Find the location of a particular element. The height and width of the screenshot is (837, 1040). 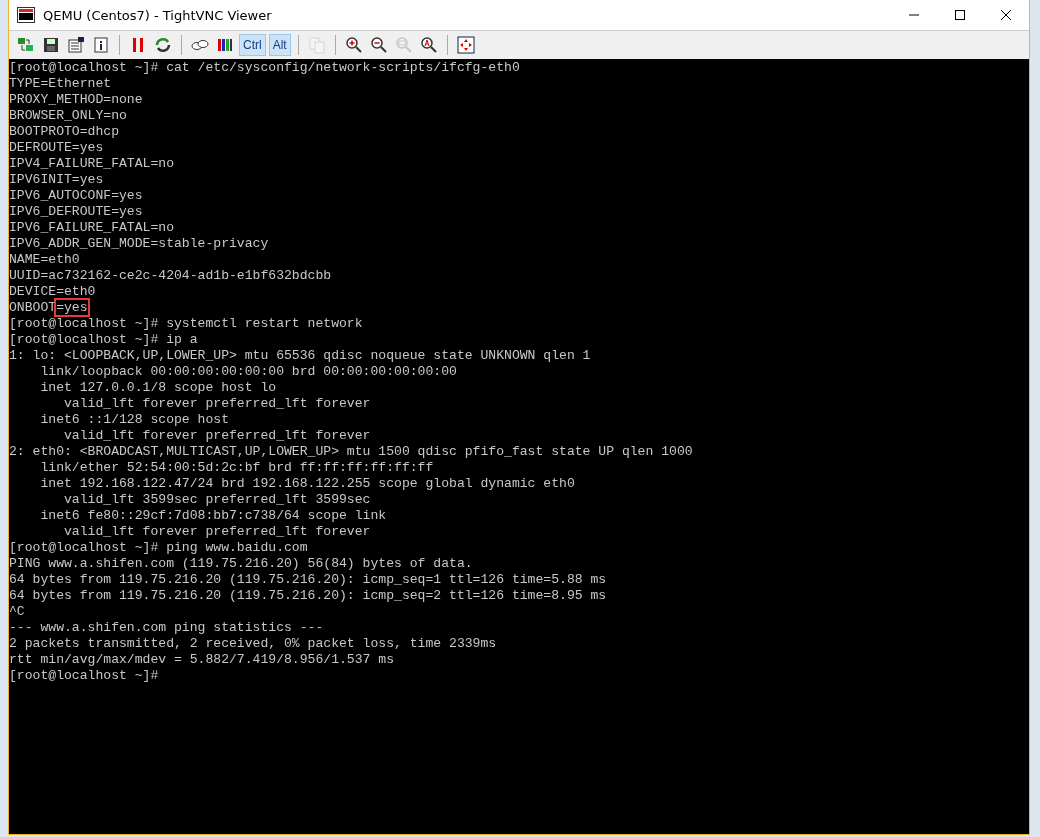

terminal-line: PROXY_METHOD=none is located at coordinates (76, 100).